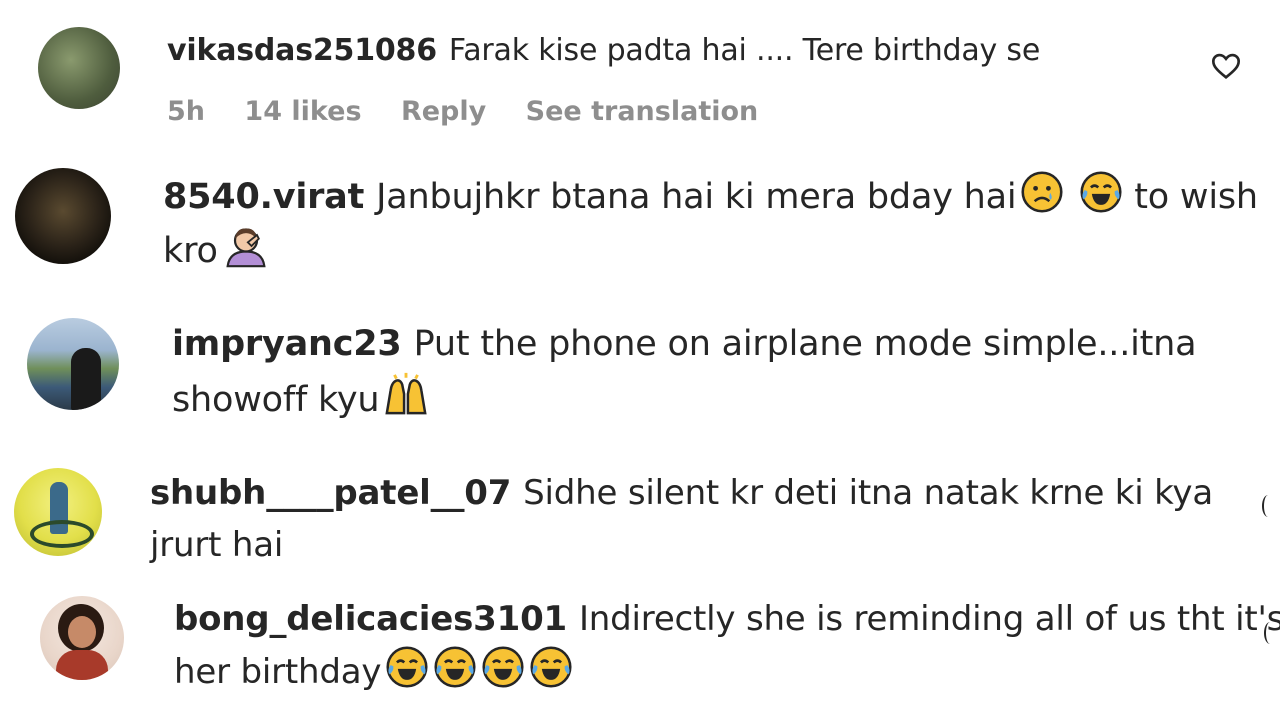  Describe the element at coordinates (1042, 192) in the screenshot. I see `crying-face-emoji-icon` at that location.